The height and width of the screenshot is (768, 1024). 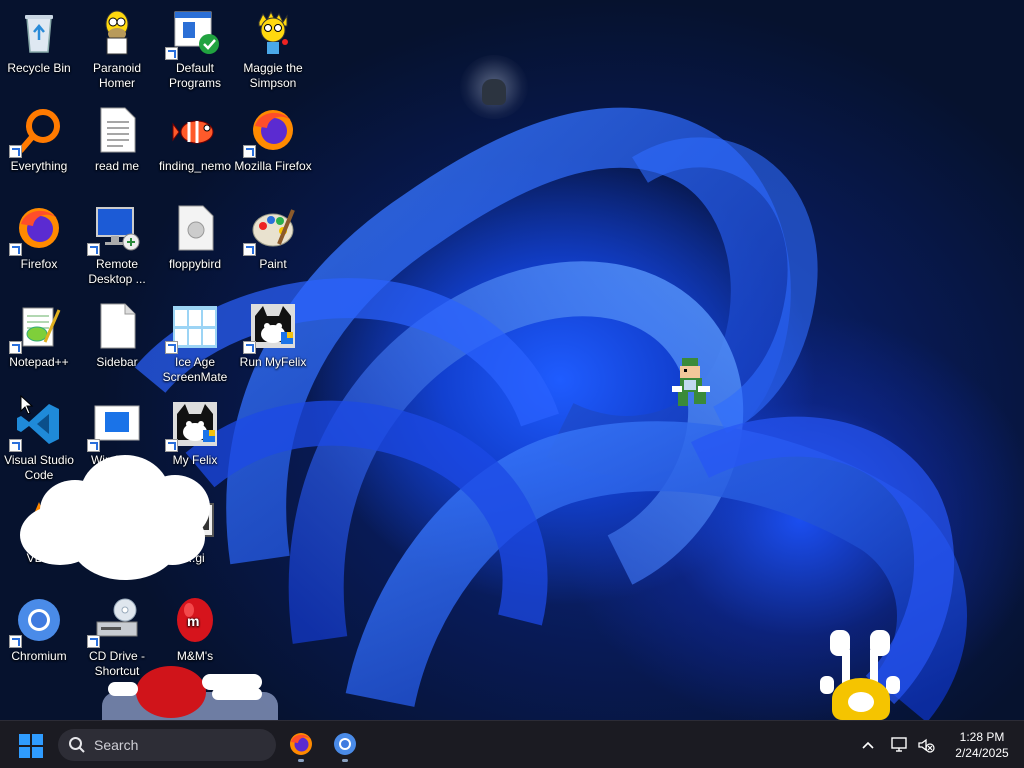 I want to click on search-icon, so click(x=77, y=745).